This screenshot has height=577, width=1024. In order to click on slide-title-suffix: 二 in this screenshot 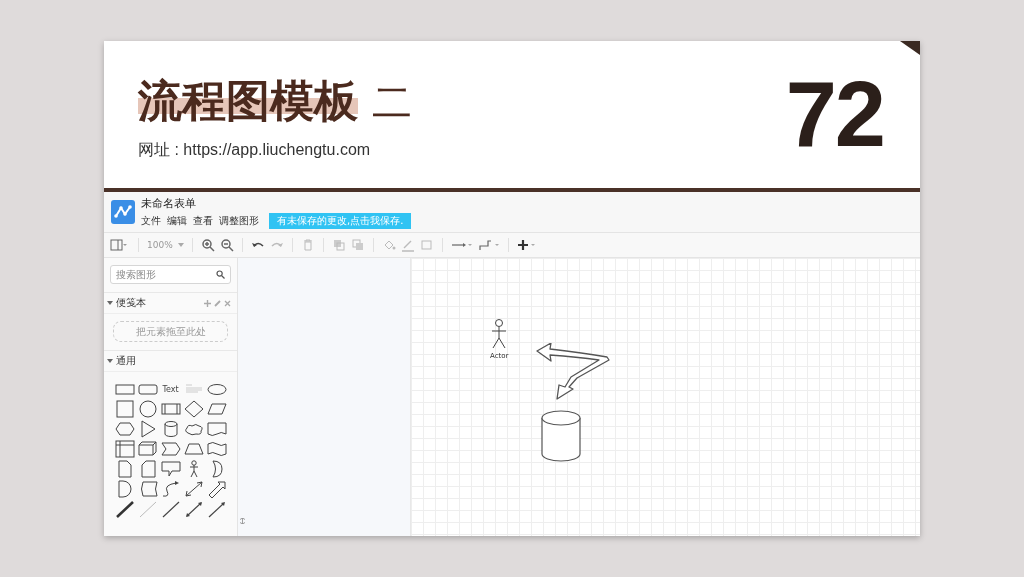, I will do `click(392, 102)`.